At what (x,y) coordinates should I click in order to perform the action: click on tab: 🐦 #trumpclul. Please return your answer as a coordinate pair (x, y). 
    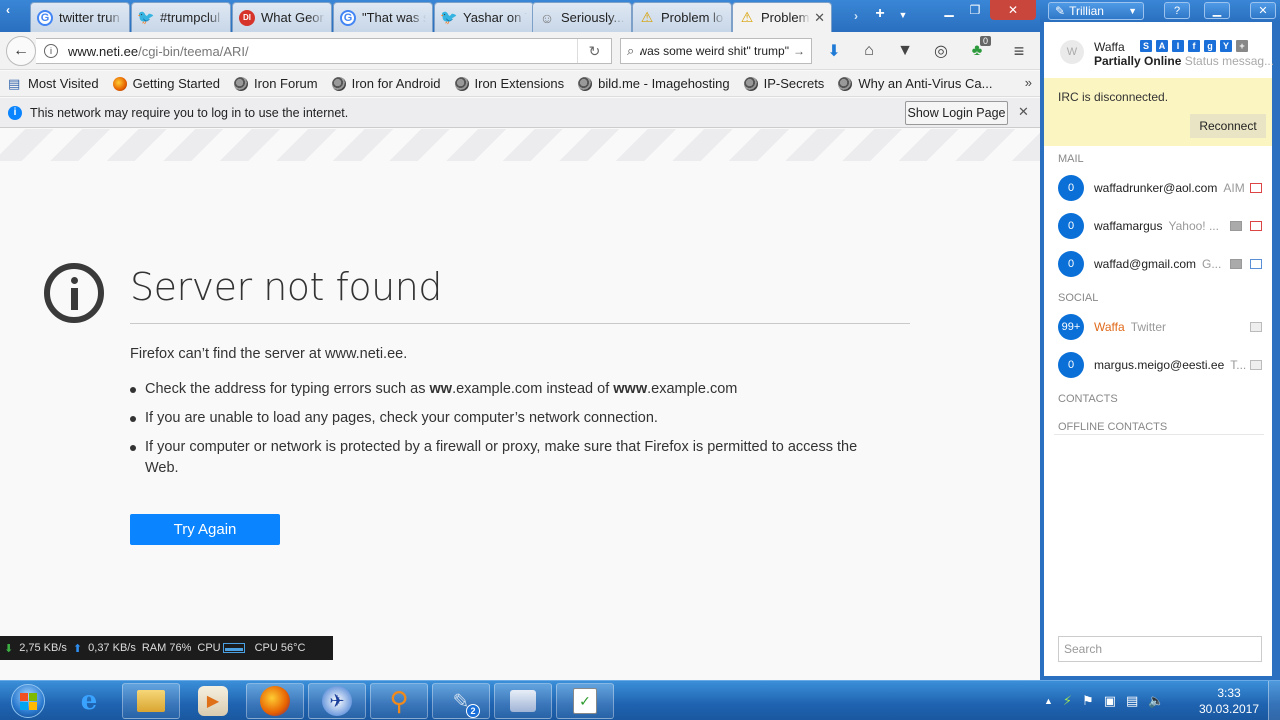
    Looking at the image, I should click on (181, 17).